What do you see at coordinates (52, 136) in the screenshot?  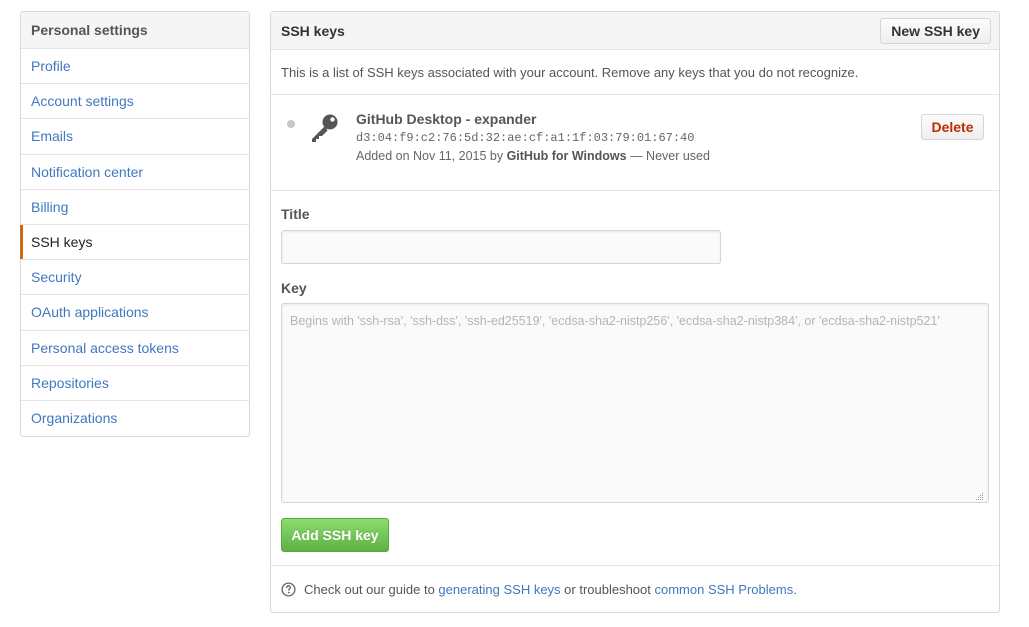 I see `sidebar-item-label: Emails` at bounding box center [52, 136].